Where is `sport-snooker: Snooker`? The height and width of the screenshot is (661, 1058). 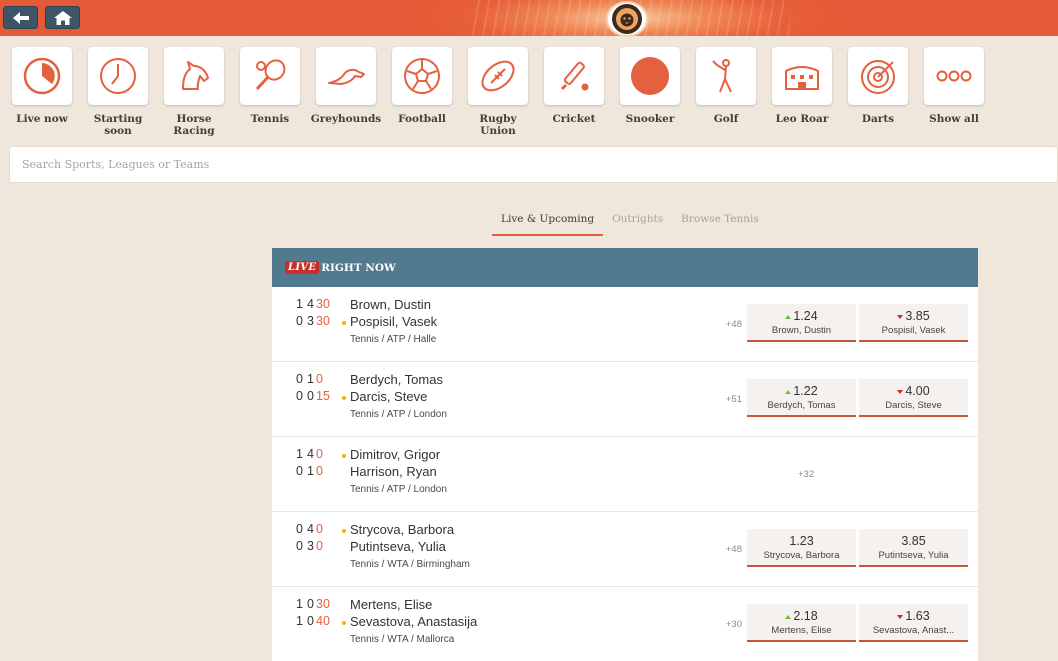 sport-snooker: Snooker is located at coordinates (650, 92).